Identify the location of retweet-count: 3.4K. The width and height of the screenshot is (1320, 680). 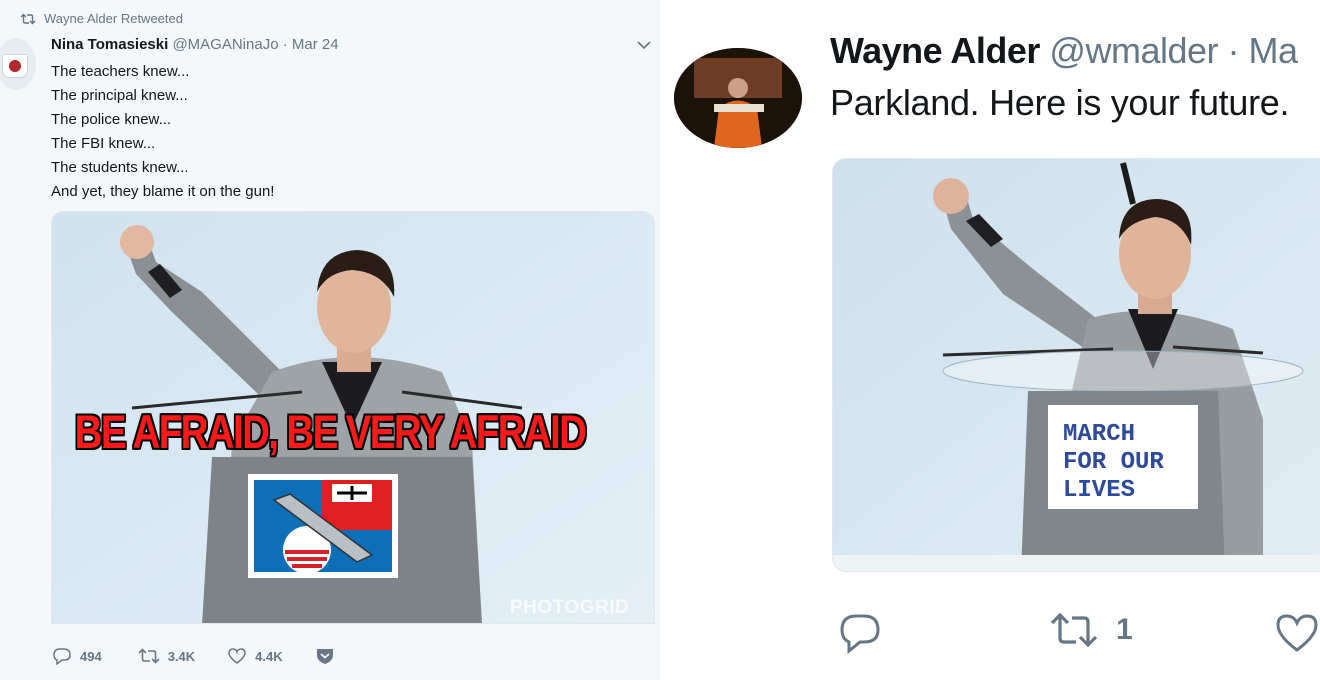
(181, 656).